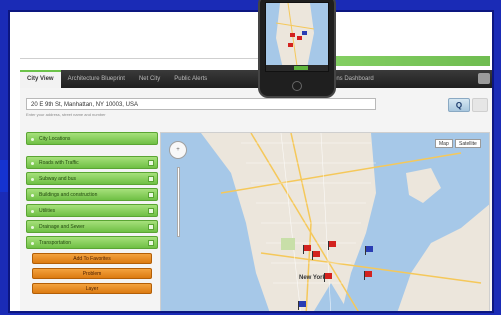 The height and width of the screenshot is (315, 501). Describe the element at coordinates (40, 79) in the screenshot. I see `tab-city-view: City View` at that location.